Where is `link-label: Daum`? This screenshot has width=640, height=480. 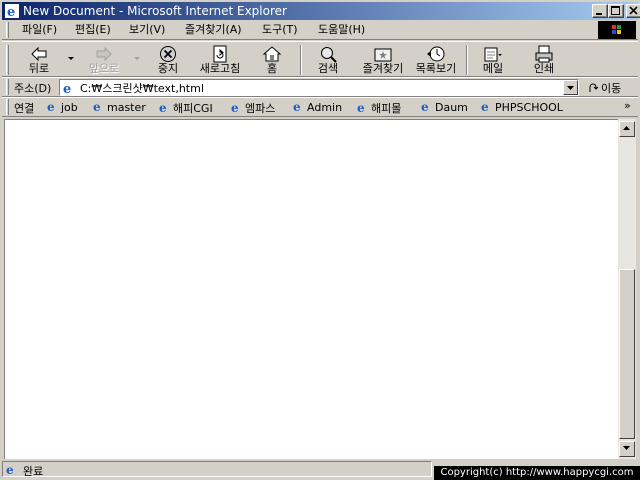
link-label: Daum is located at coordinates (451, 107).